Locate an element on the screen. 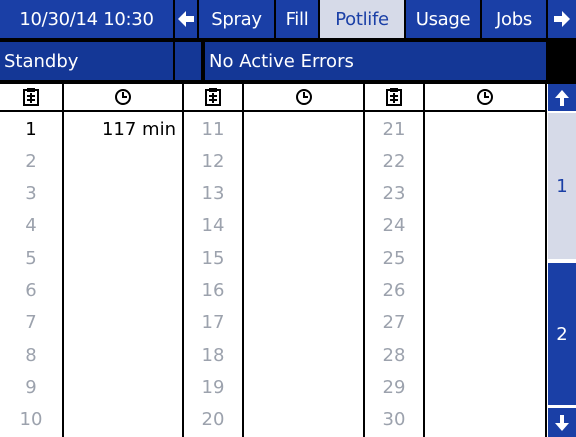 The height and width of the screenshot is (437, 576). recipe-number: 30 is located at coordinates (394, 420).